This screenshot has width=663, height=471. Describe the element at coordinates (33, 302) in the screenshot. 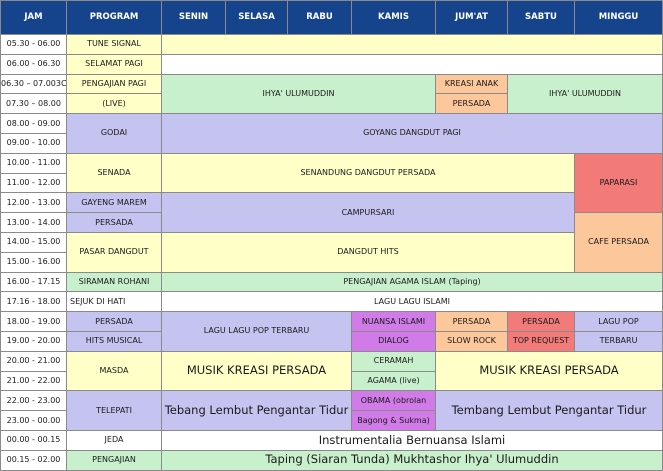

I see `time-cell: 17.16 - 18.00` at that location.